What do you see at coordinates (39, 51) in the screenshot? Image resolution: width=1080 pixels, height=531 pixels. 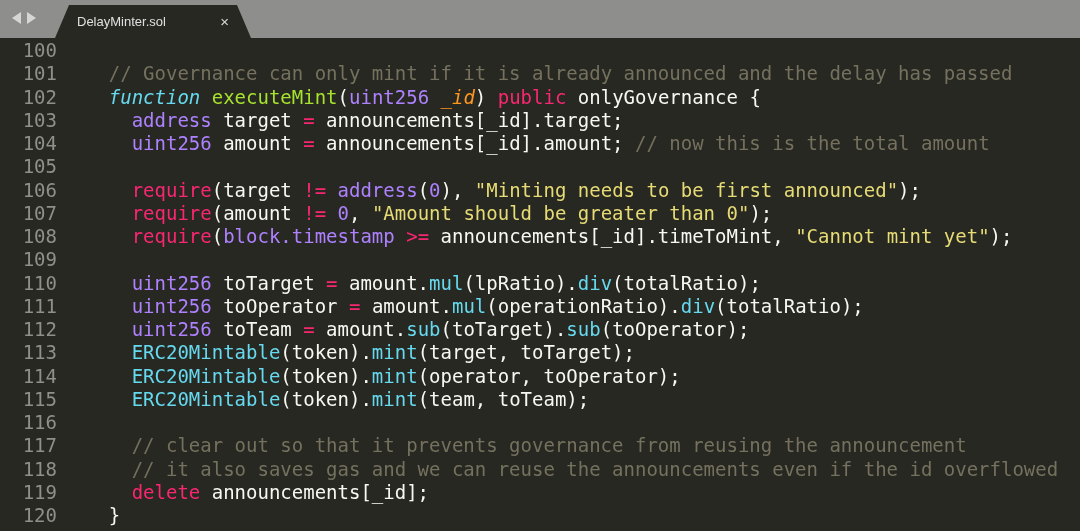 I see `line-number: 100` at bounding box center [39, 51].